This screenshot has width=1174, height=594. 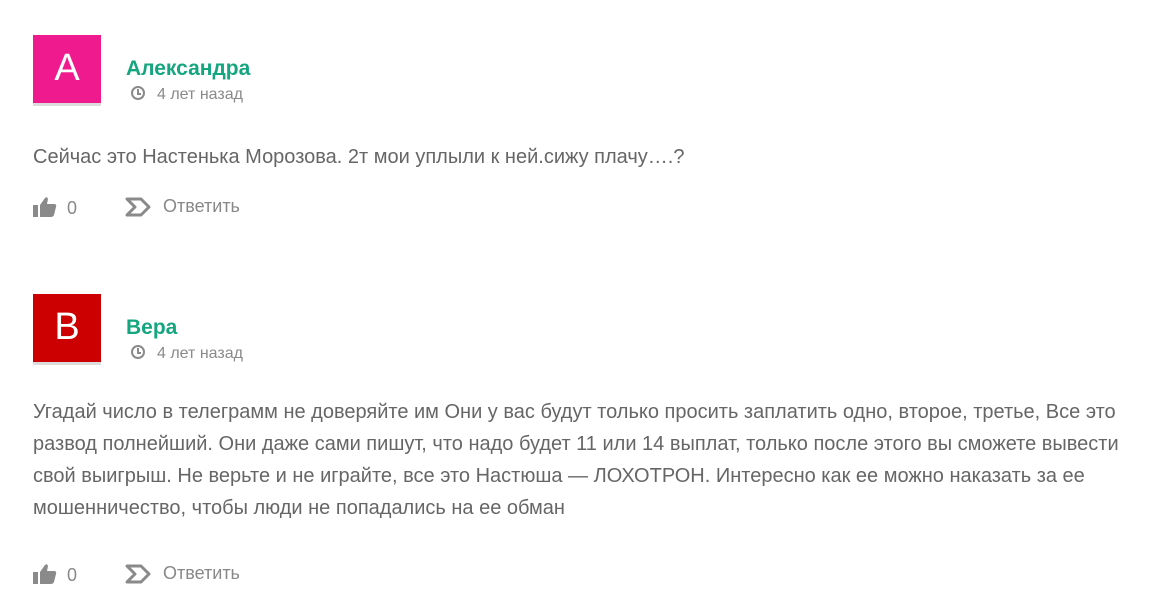 What do you see at coordinates (67, 328) in the screenshot?
I see `avatar: B` at bounding box center [67, 328].